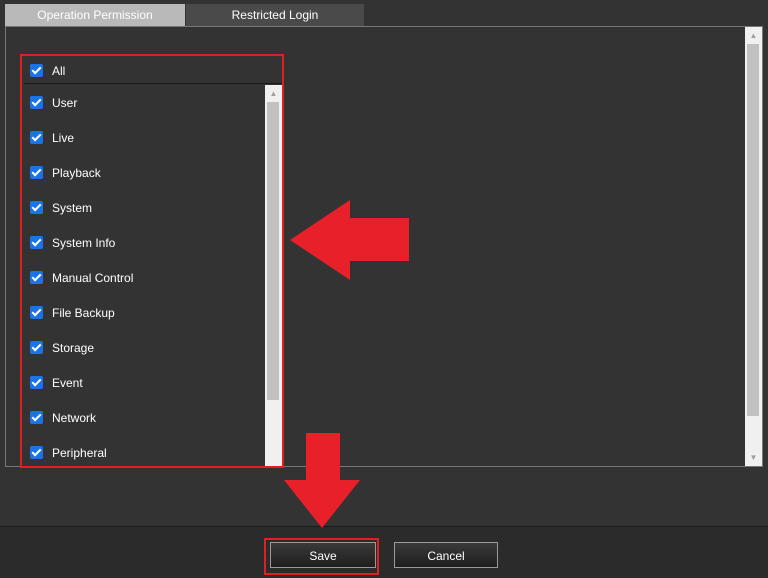 The image size is (768, 578). Describe the element at coordinates (153, 207) in the screenshot. I see `permission-item-system: System` at that location.